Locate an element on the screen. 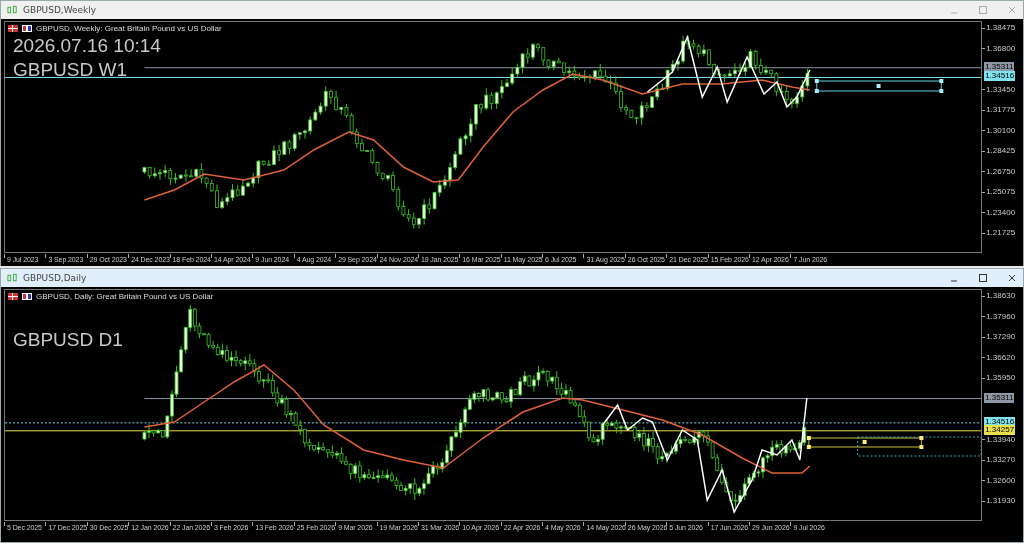 The image size is (1024, 543). price-label: 1.23400 is located at coordinates (999, 212).